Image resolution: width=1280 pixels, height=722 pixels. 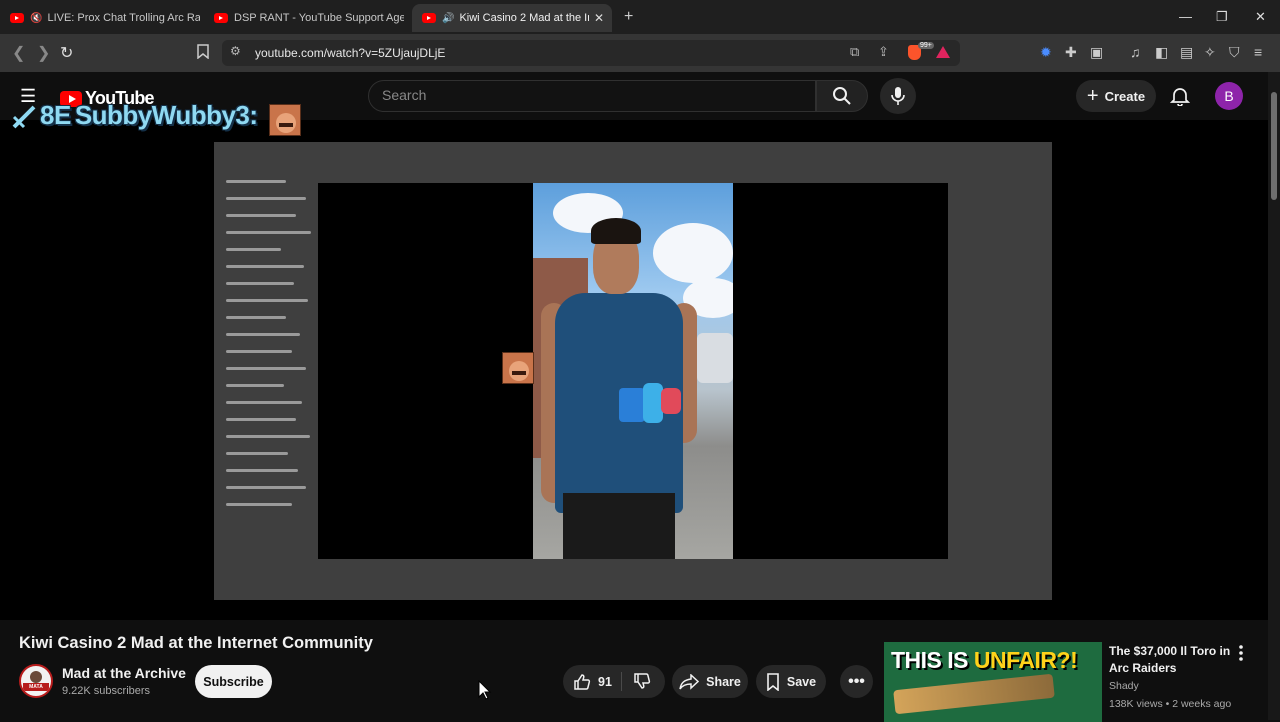 I want to click on new-tab-icon: +, so click(x=628, y=17).